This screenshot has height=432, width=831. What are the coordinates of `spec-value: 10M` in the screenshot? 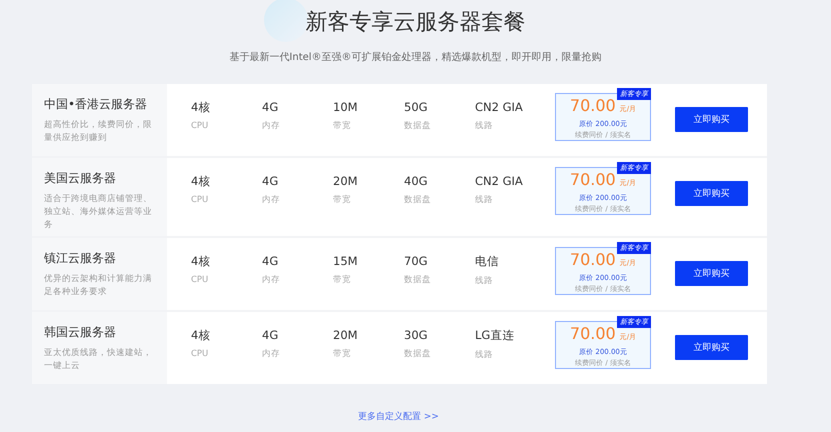 It's located at (346, 107).